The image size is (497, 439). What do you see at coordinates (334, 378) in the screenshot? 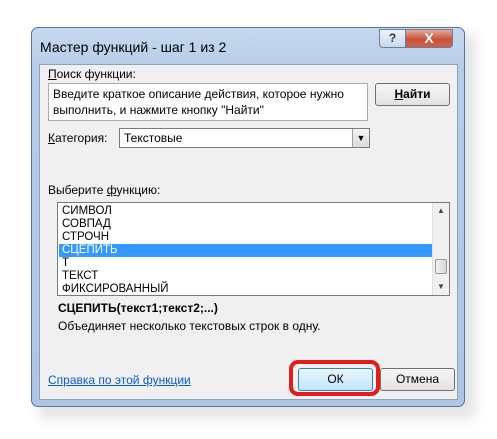
I see `ok-highlight-annotation` at bounding box center [334, 378].